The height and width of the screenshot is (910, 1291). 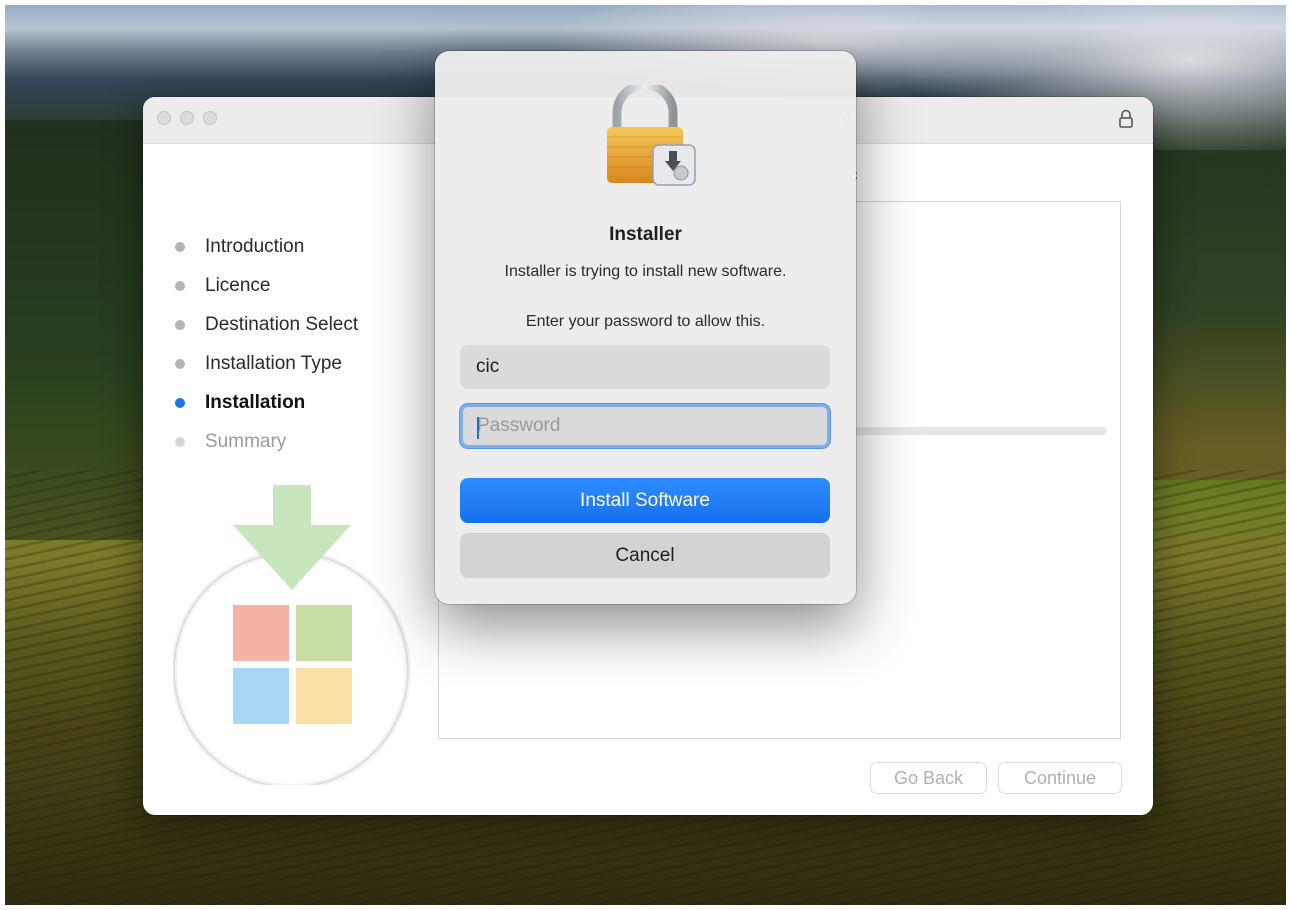 What do you see at coordinates (645, 500) in the screenshot?
I see `install-software-button: Install Software` at bounding box center [645, 500].